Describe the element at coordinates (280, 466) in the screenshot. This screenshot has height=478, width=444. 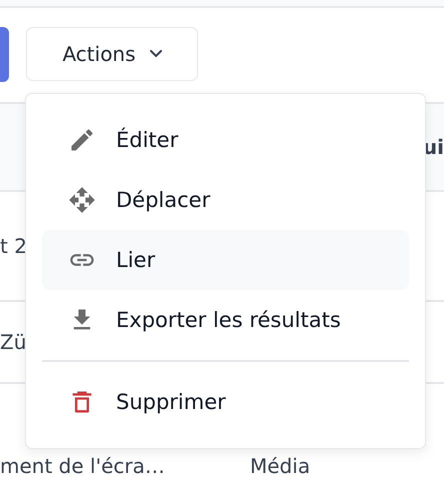
I see `table-cell: Média` at that location.